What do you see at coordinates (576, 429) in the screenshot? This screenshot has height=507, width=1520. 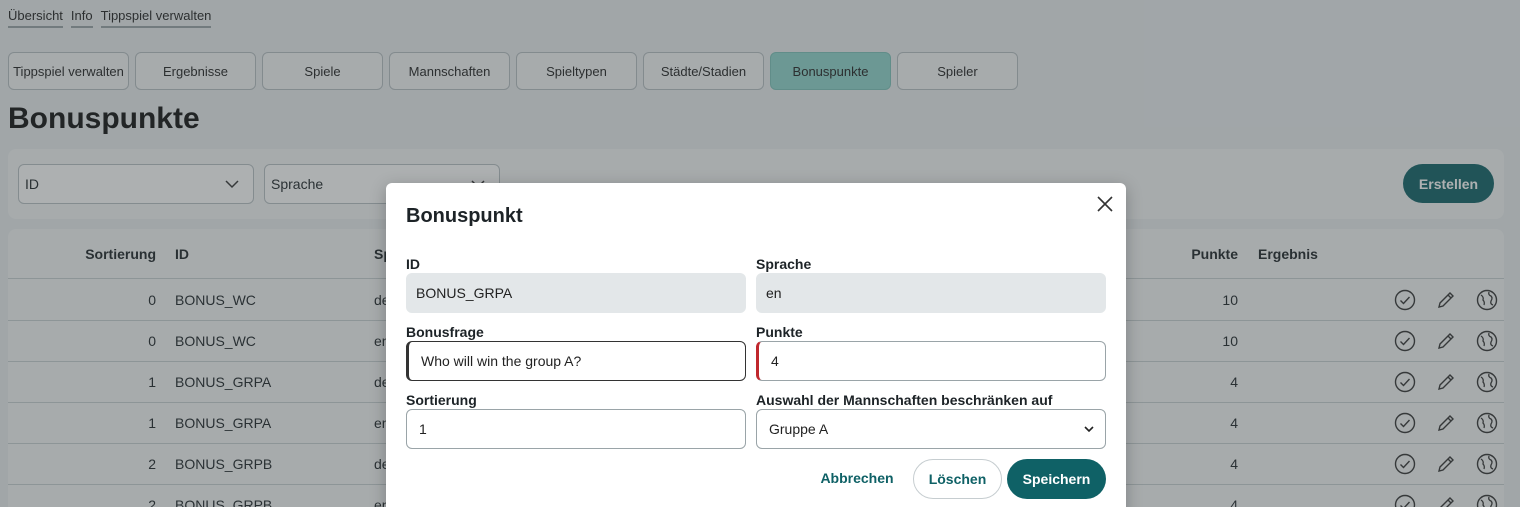 I see `sort-input: 1` at bounding box center [576, 429].